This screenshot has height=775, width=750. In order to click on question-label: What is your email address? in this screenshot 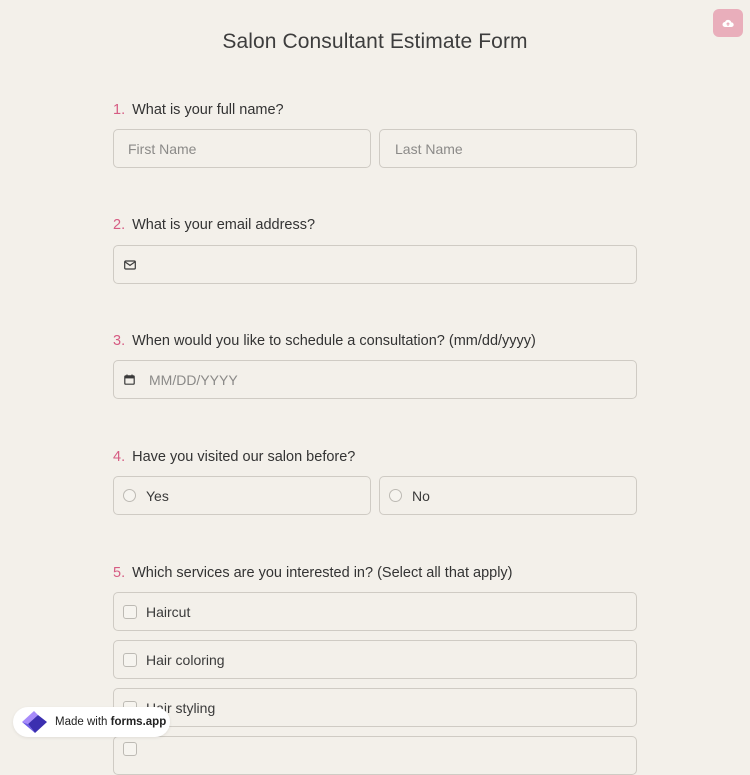, I will do `click(224, 225)`.